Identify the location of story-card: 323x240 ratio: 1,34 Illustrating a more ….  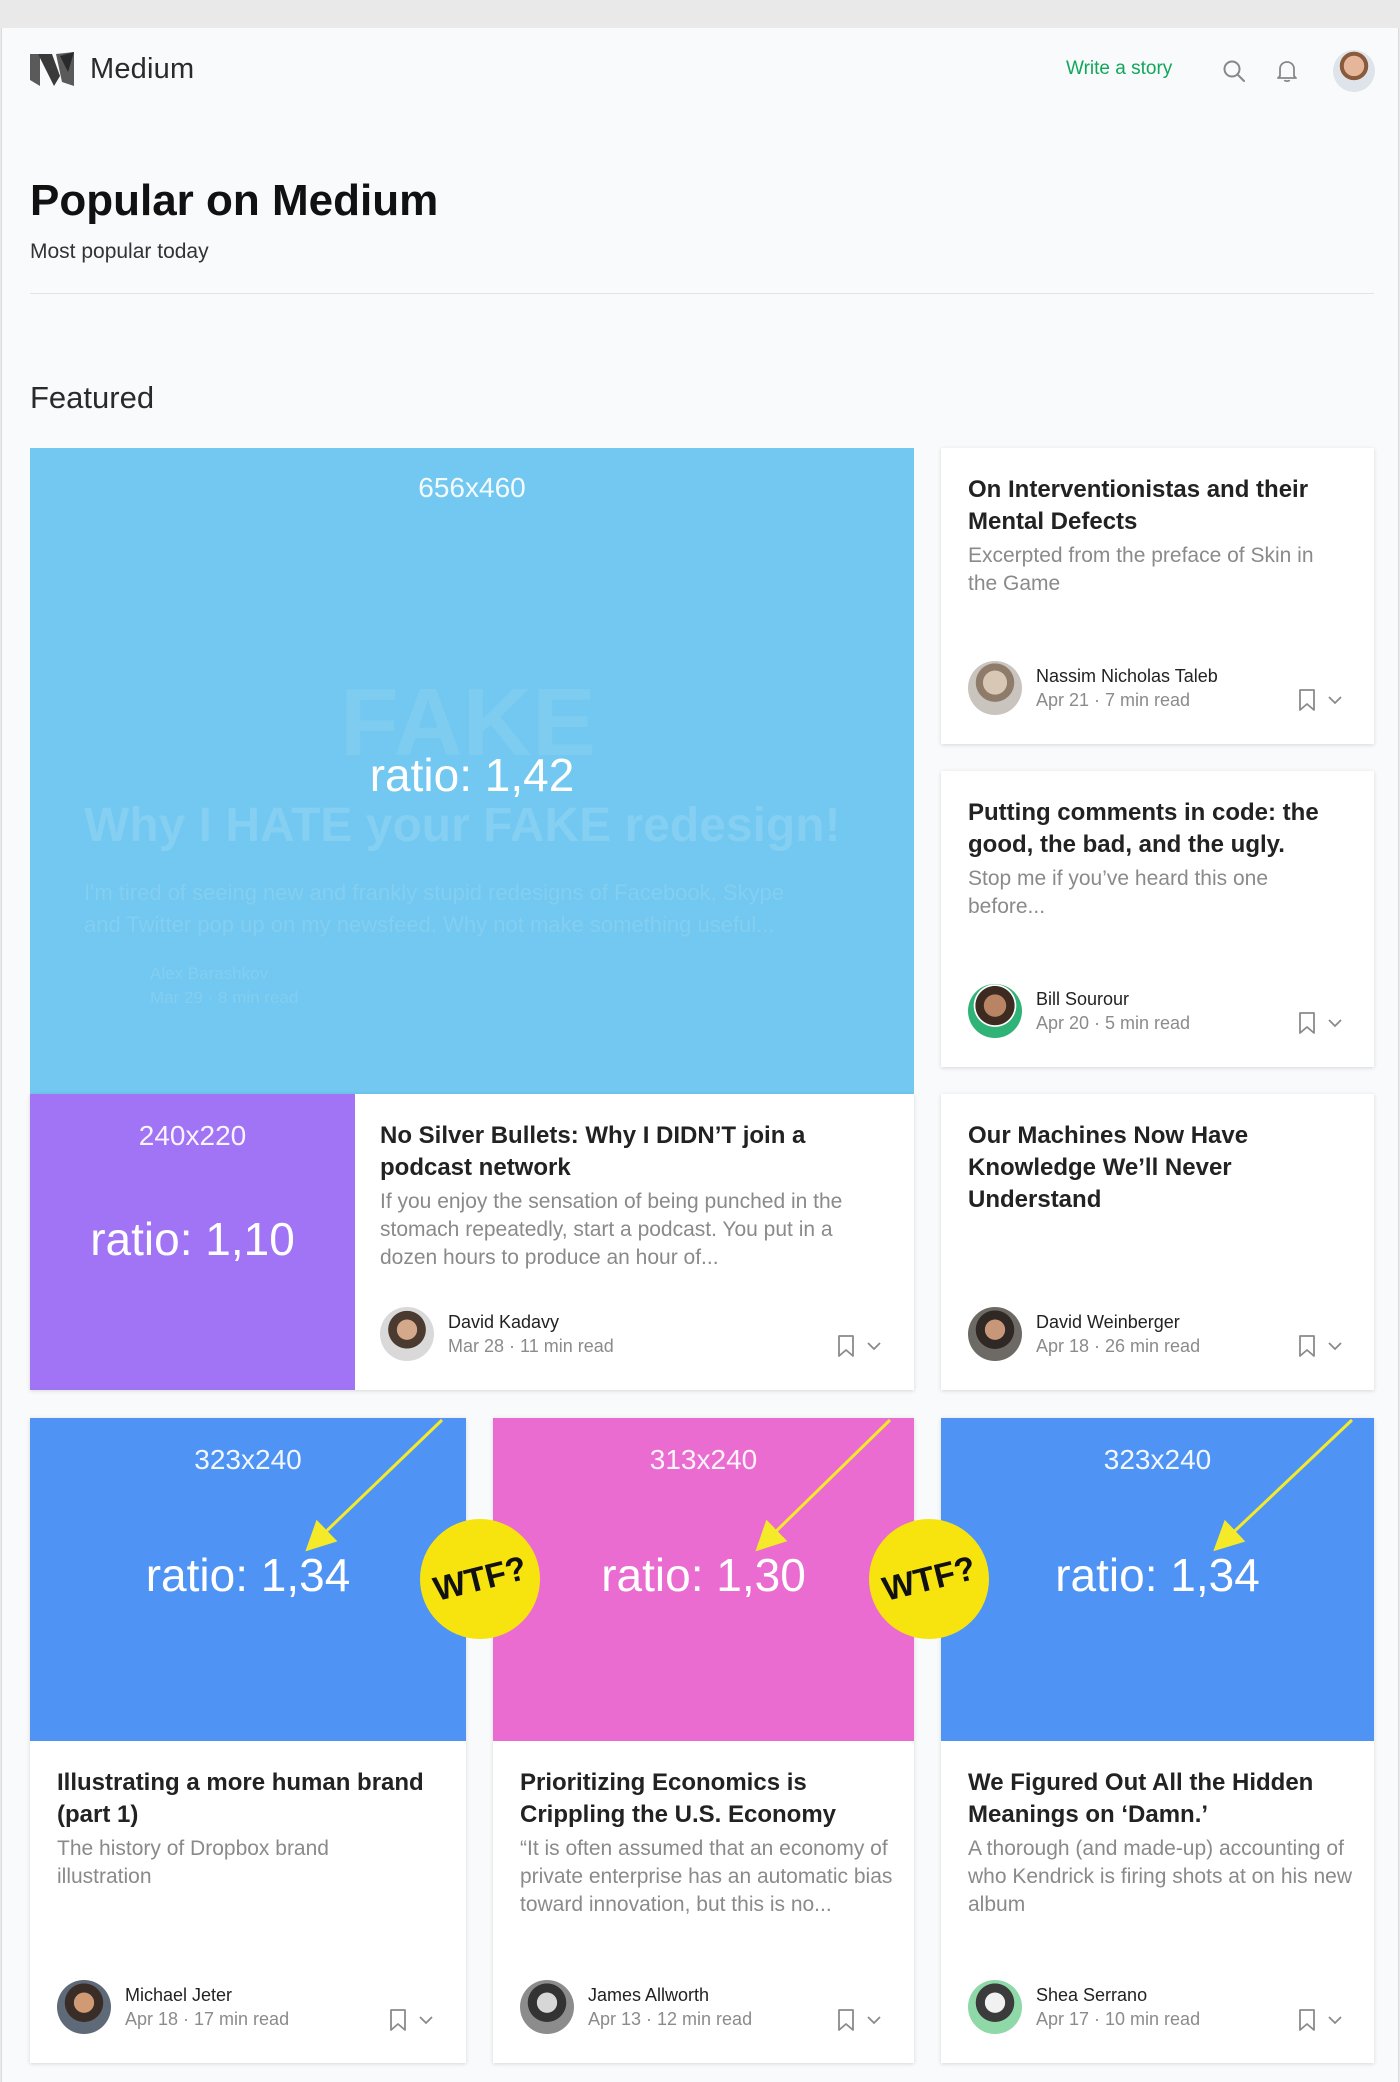
(248, 1740).